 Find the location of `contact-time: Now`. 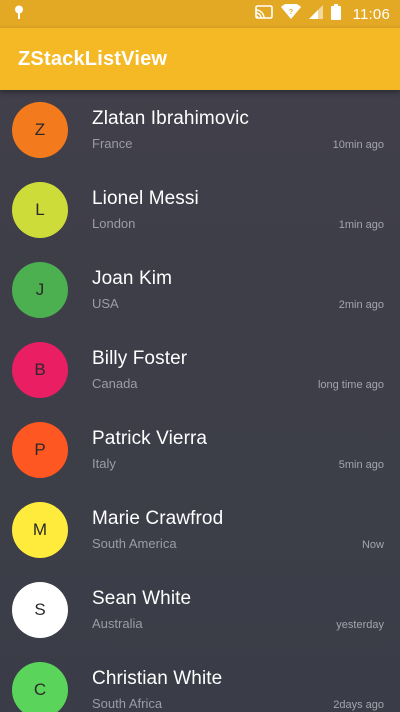

contact-time: Now is located at coordinates (372, 545).